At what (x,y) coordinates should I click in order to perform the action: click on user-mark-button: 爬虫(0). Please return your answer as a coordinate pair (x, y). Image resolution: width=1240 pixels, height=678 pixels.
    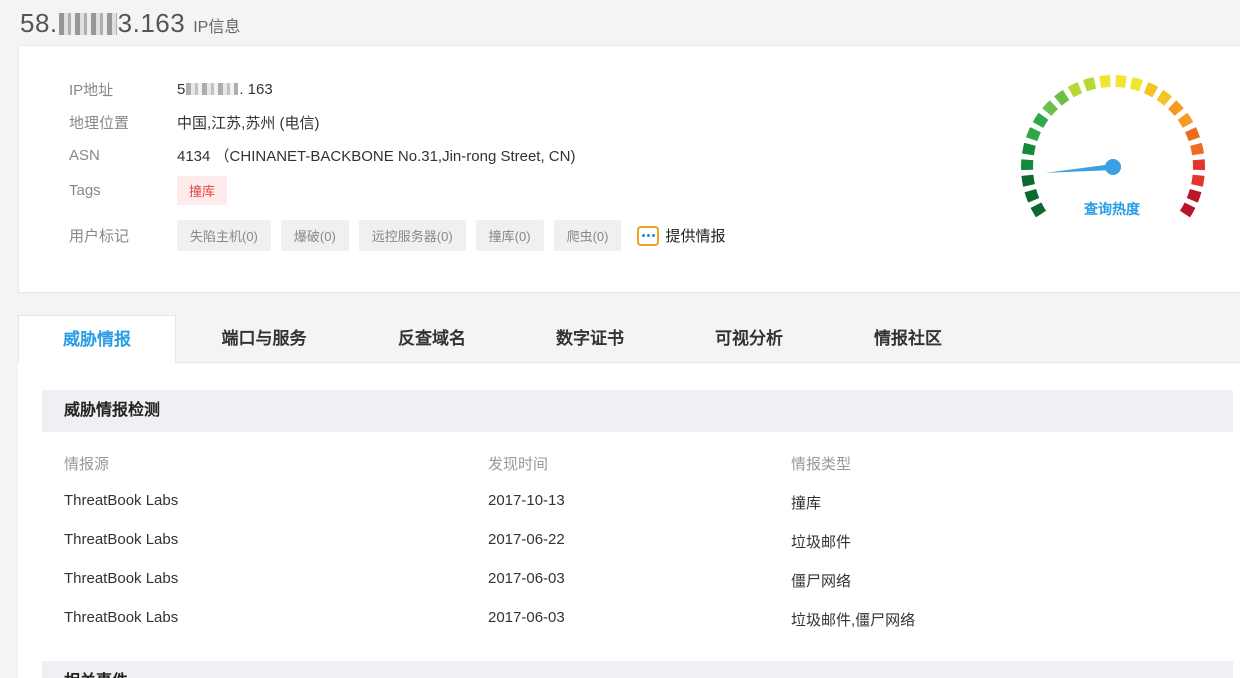
    Looking at the image, I should click on (587, 235).